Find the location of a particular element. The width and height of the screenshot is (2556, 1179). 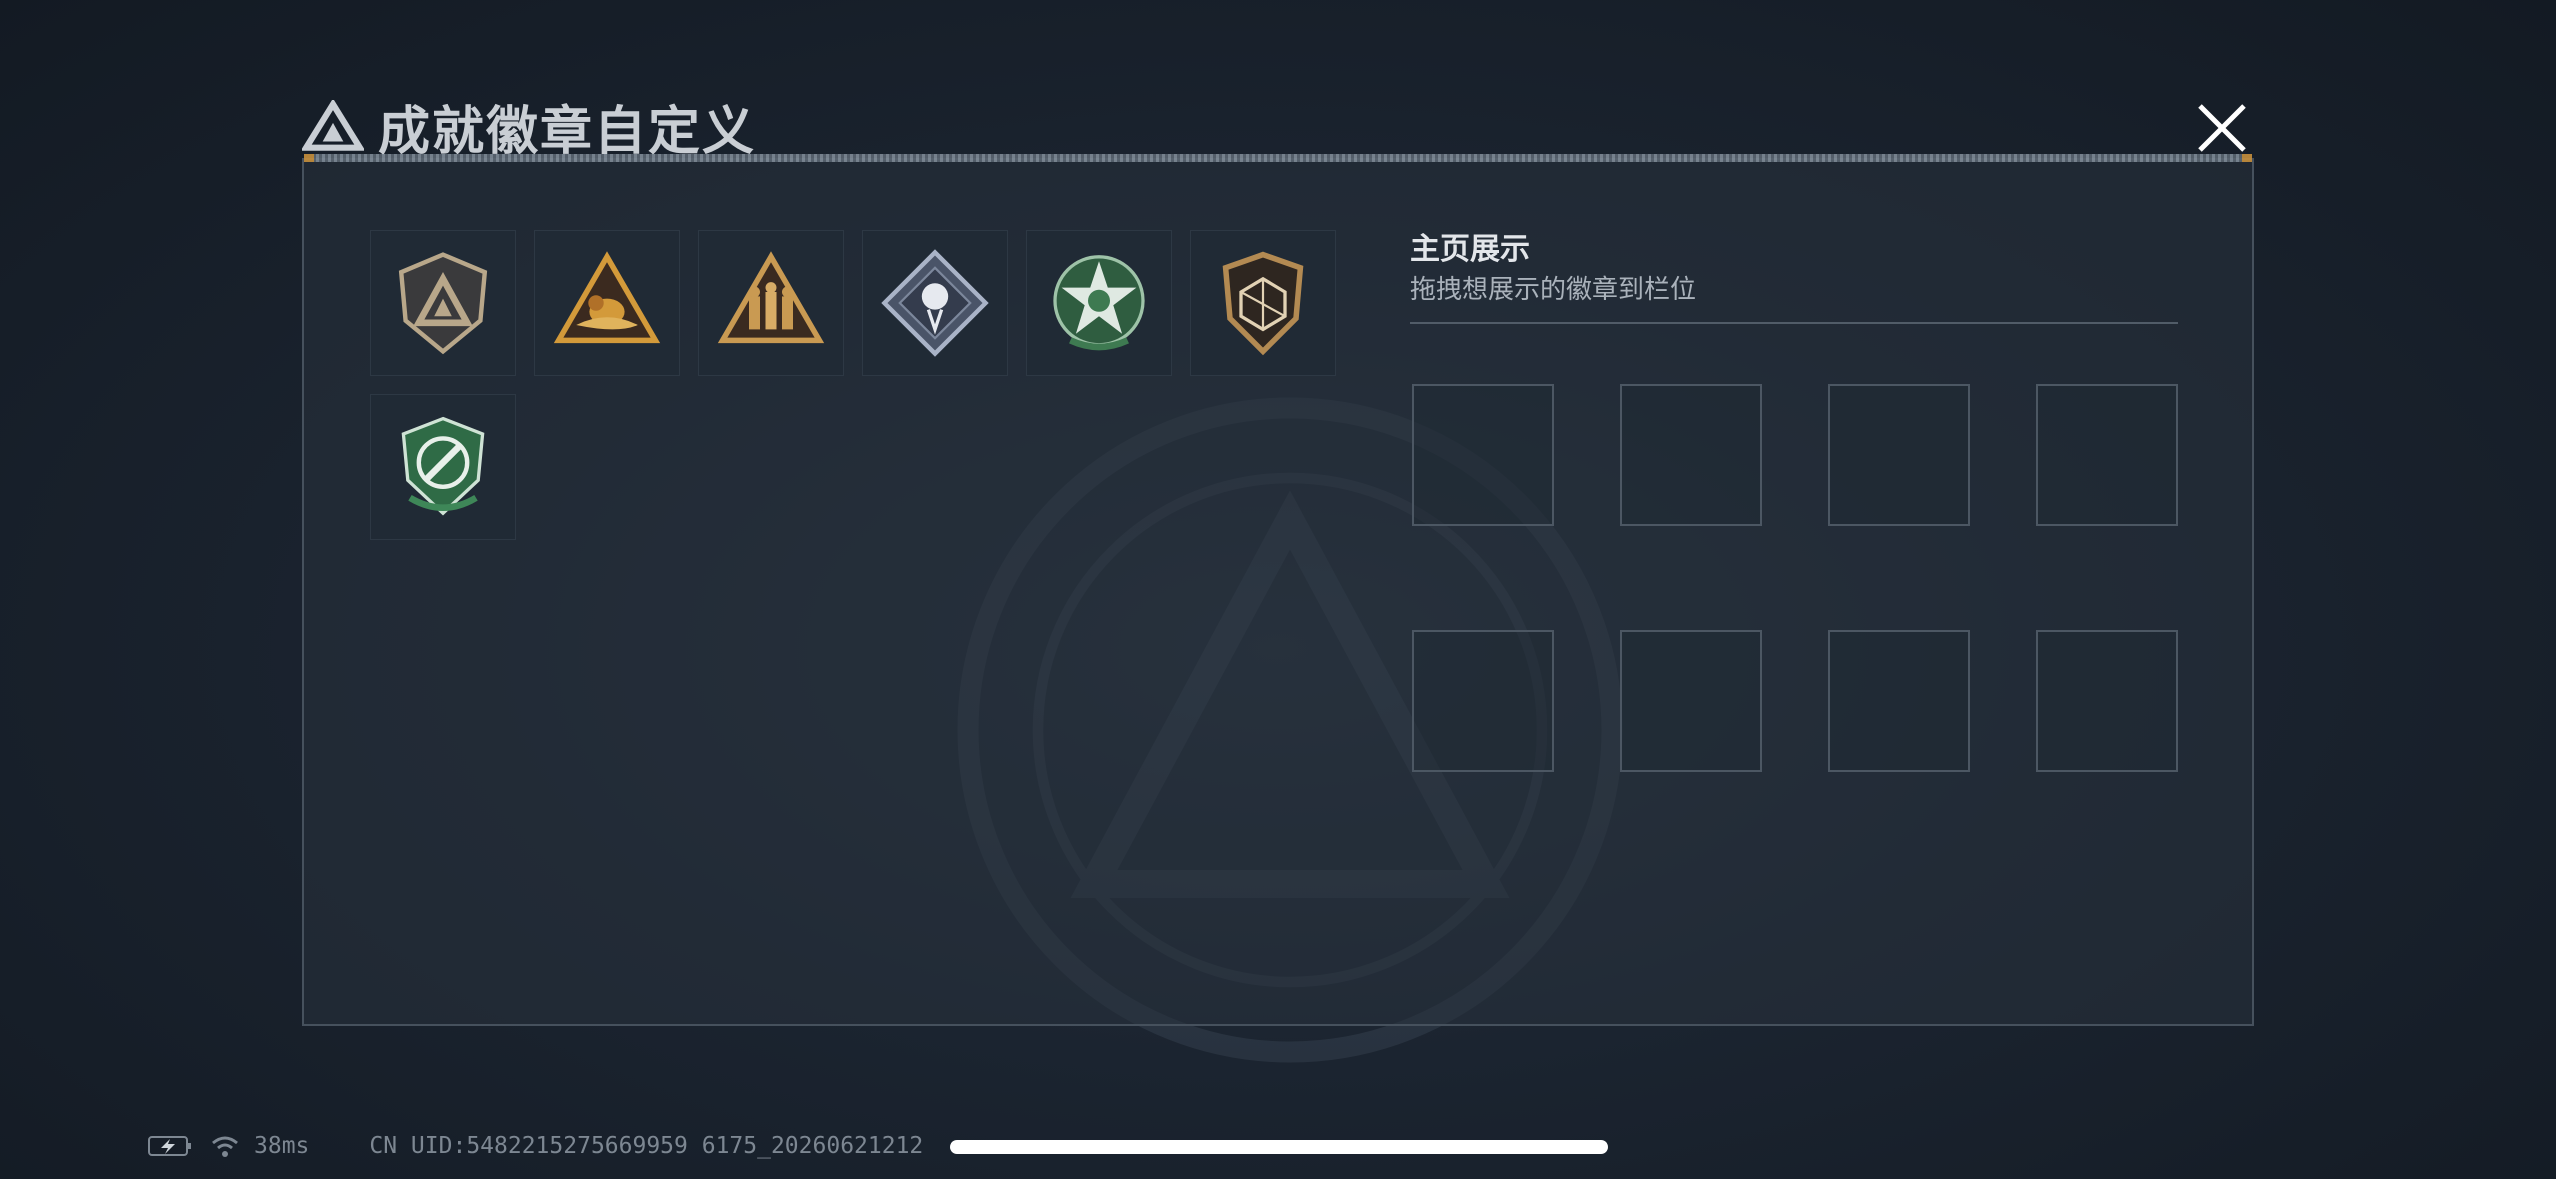

triangle-shield-badge-icon is located at coordinates (443, 303).